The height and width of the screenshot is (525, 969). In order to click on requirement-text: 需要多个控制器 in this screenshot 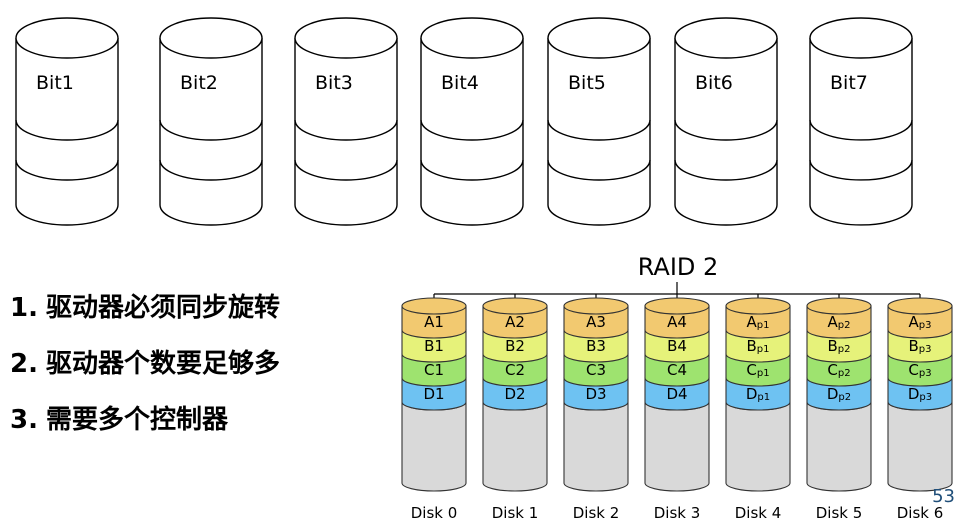, I will do `click(136, 420)`.